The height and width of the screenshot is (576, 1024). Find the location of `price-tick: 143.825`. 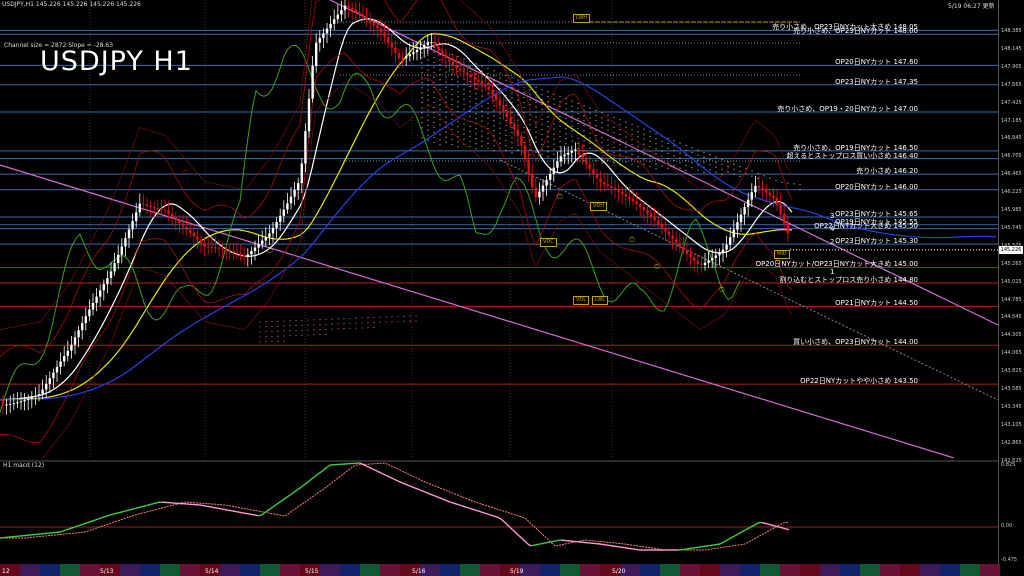

price-tick: 143.825 is located at coordinates (1011, 371).